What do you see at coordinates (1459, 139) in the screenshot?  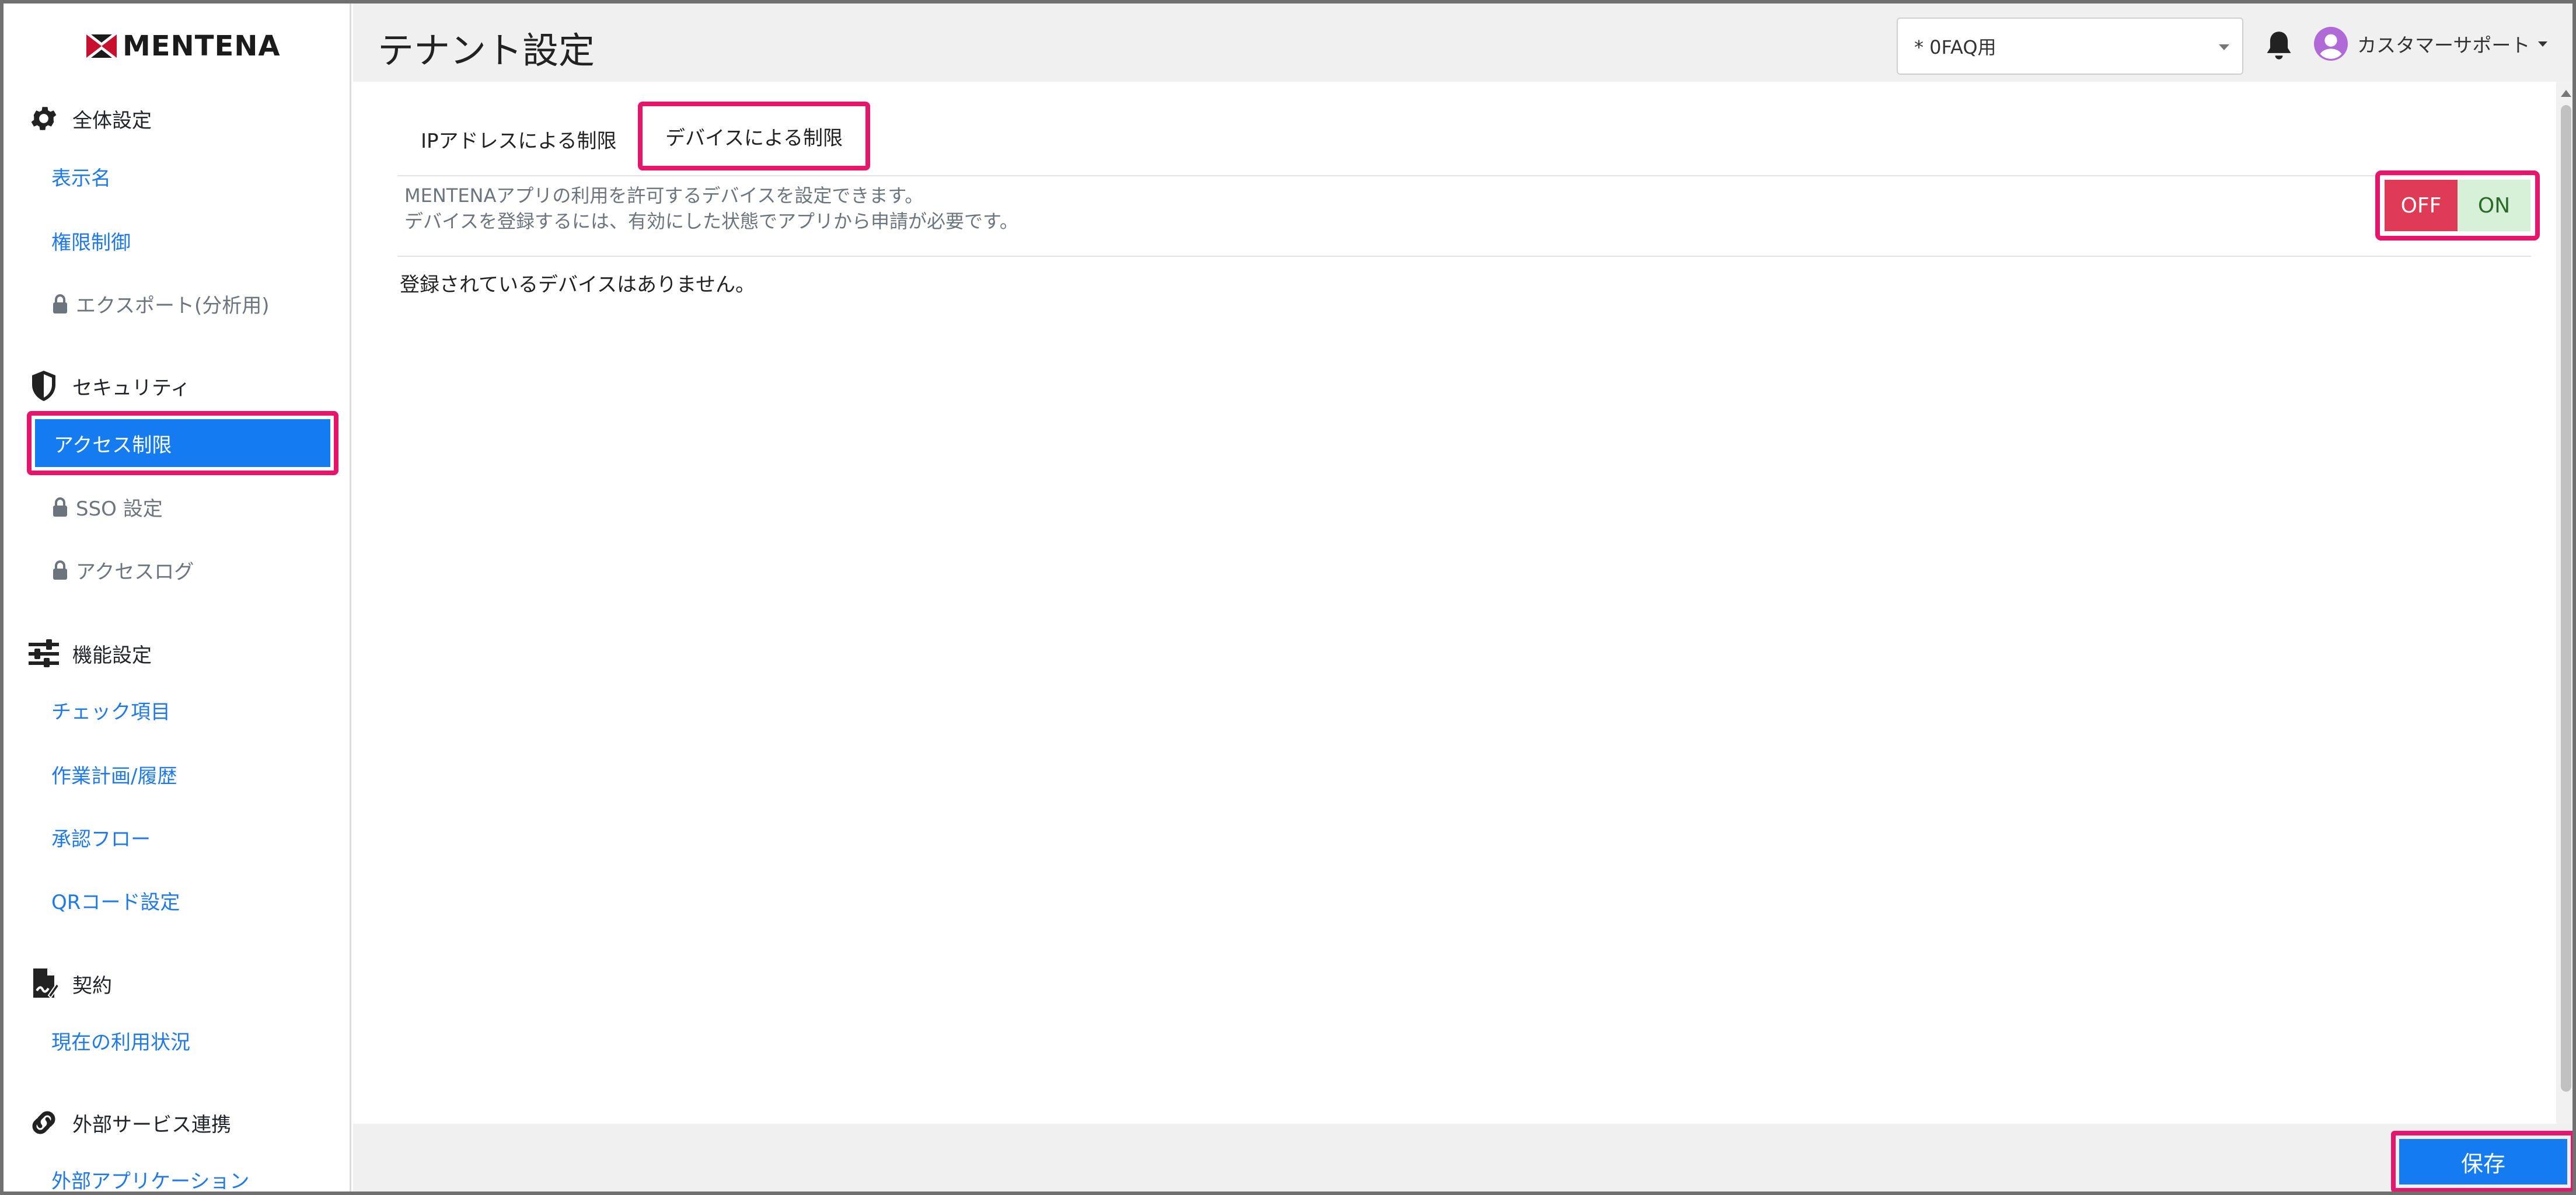 I see `tab-bar: IPアドレスによる制限 デバイスによる制限` at bounding box center [1459, 139].